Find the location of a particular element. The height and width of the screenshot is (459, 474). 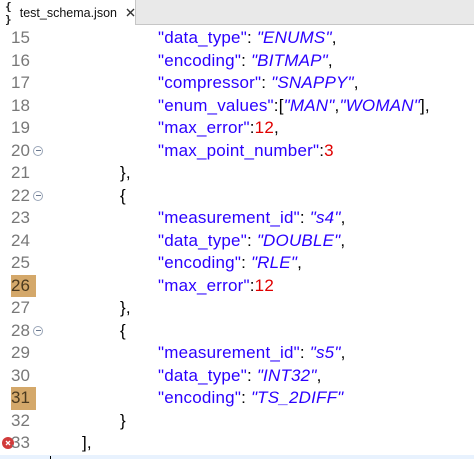

code-text: "data_type": "ENUMS", is located at coordinates (247, 38).